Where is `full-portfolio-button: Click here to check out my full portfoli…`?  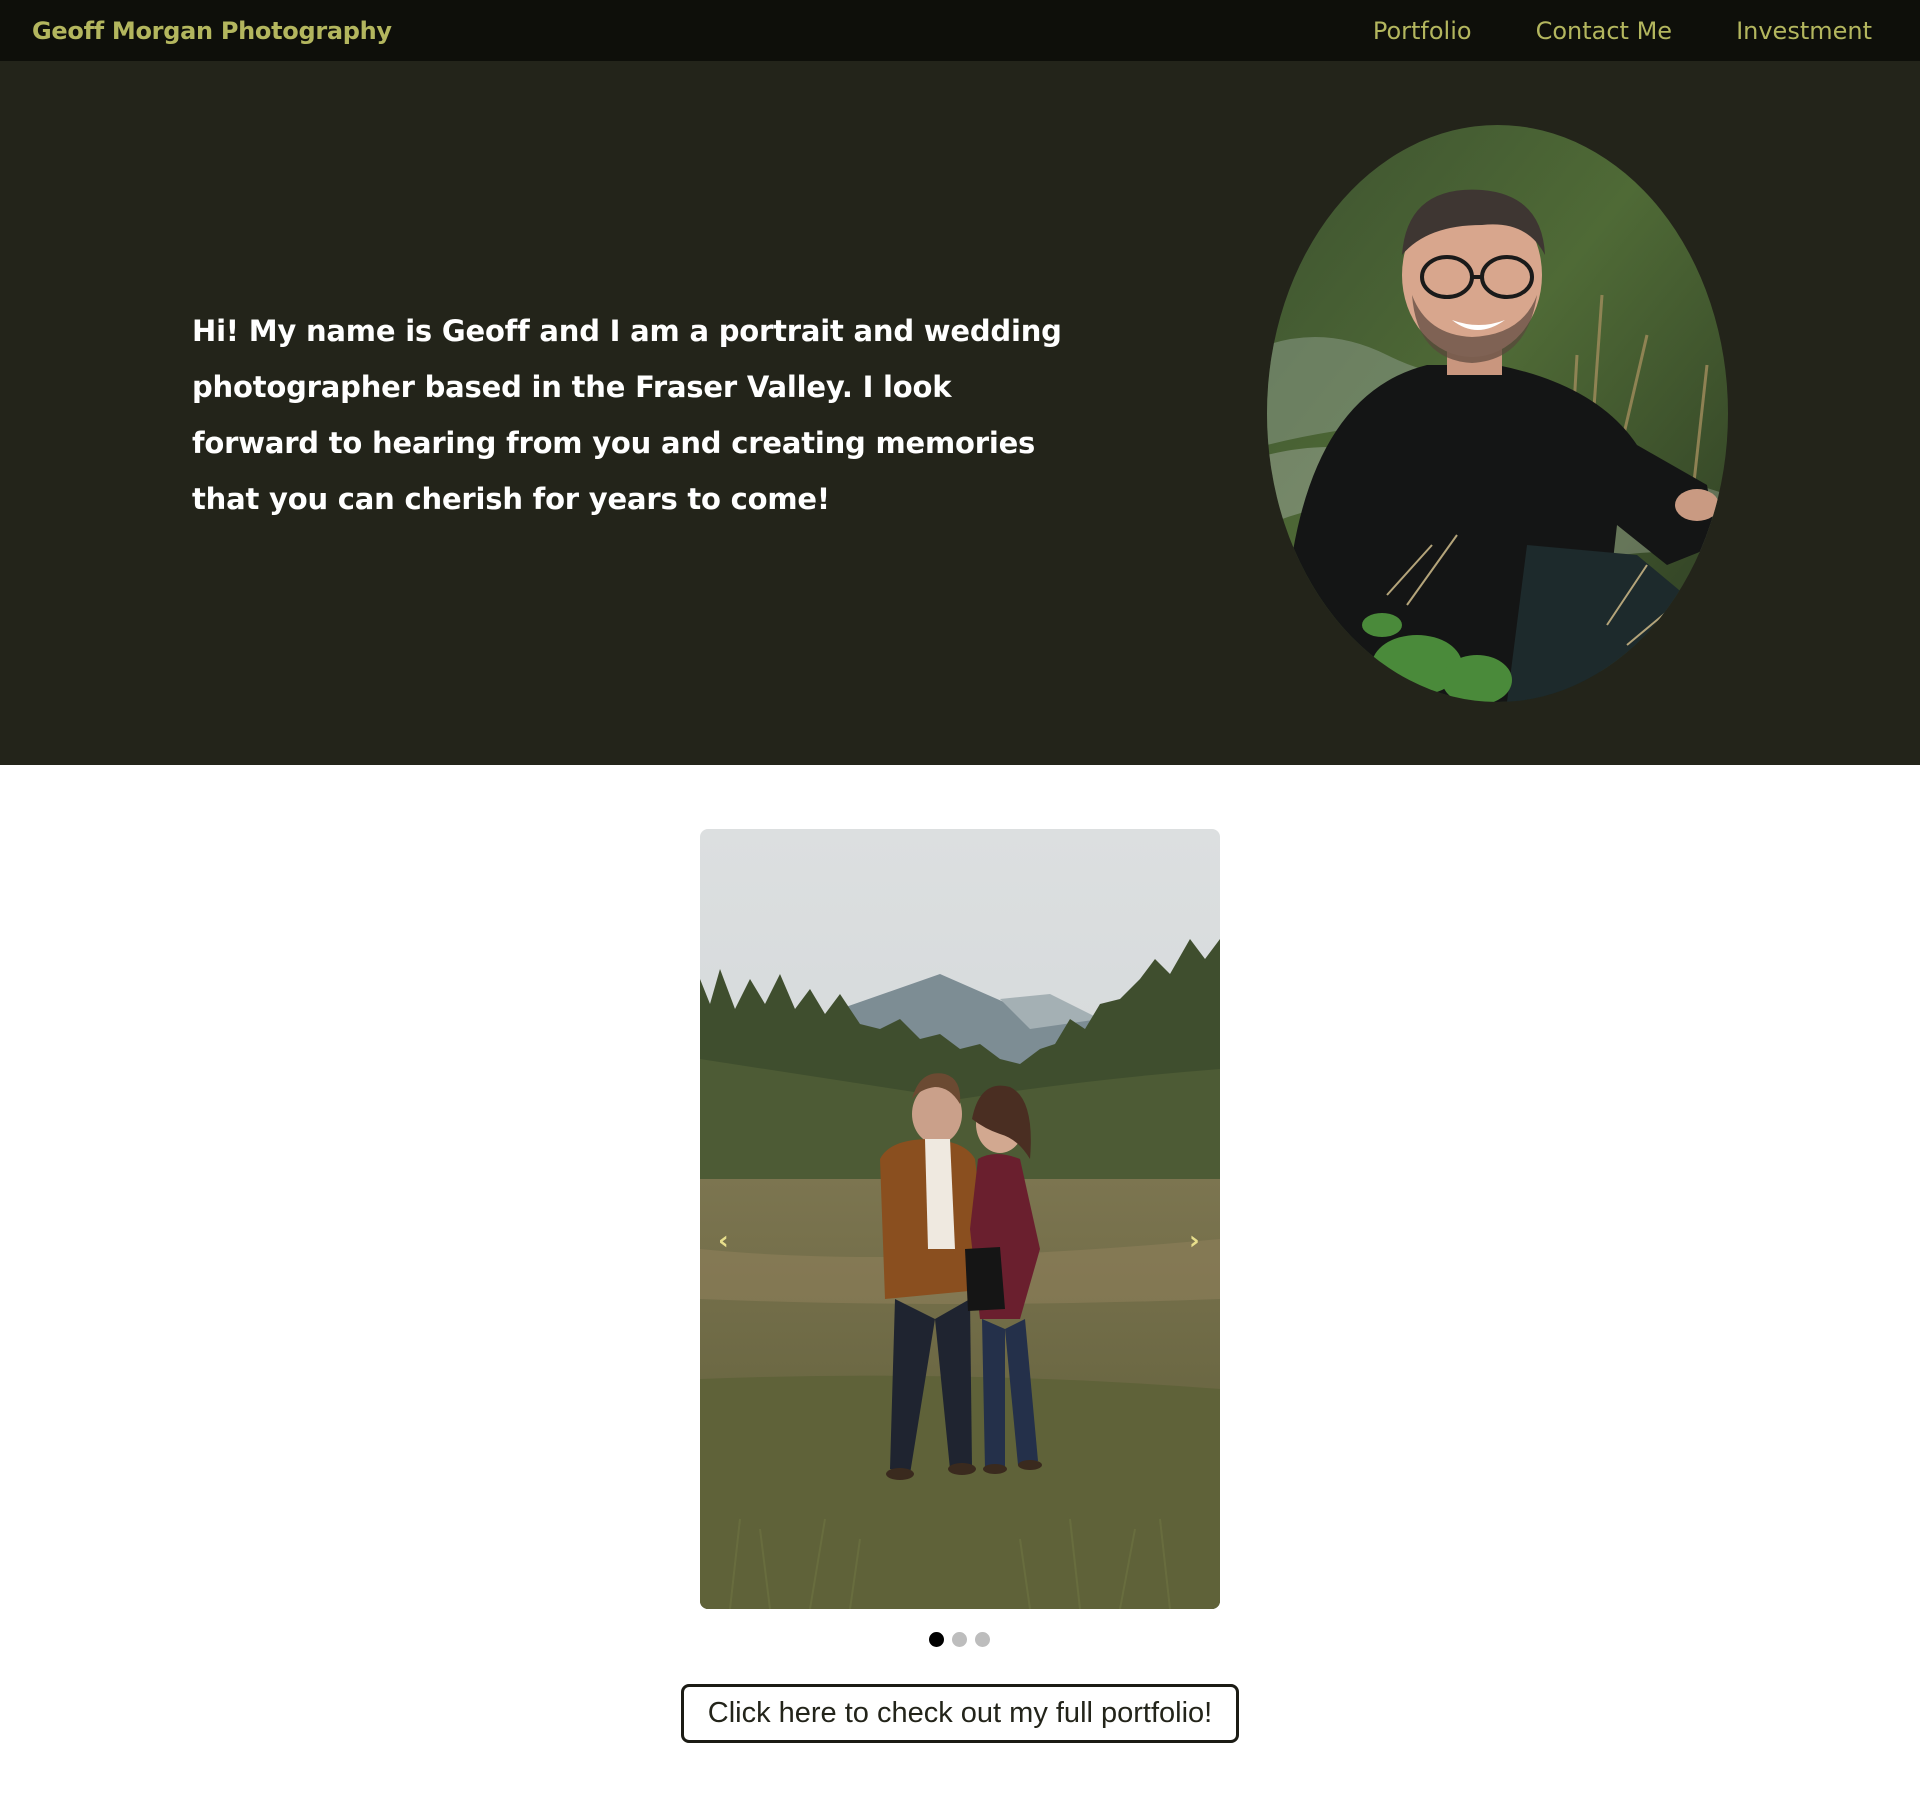
full-portfolio-button: Click here to check out my full portfoli… is located at coordinates (960, 1713).